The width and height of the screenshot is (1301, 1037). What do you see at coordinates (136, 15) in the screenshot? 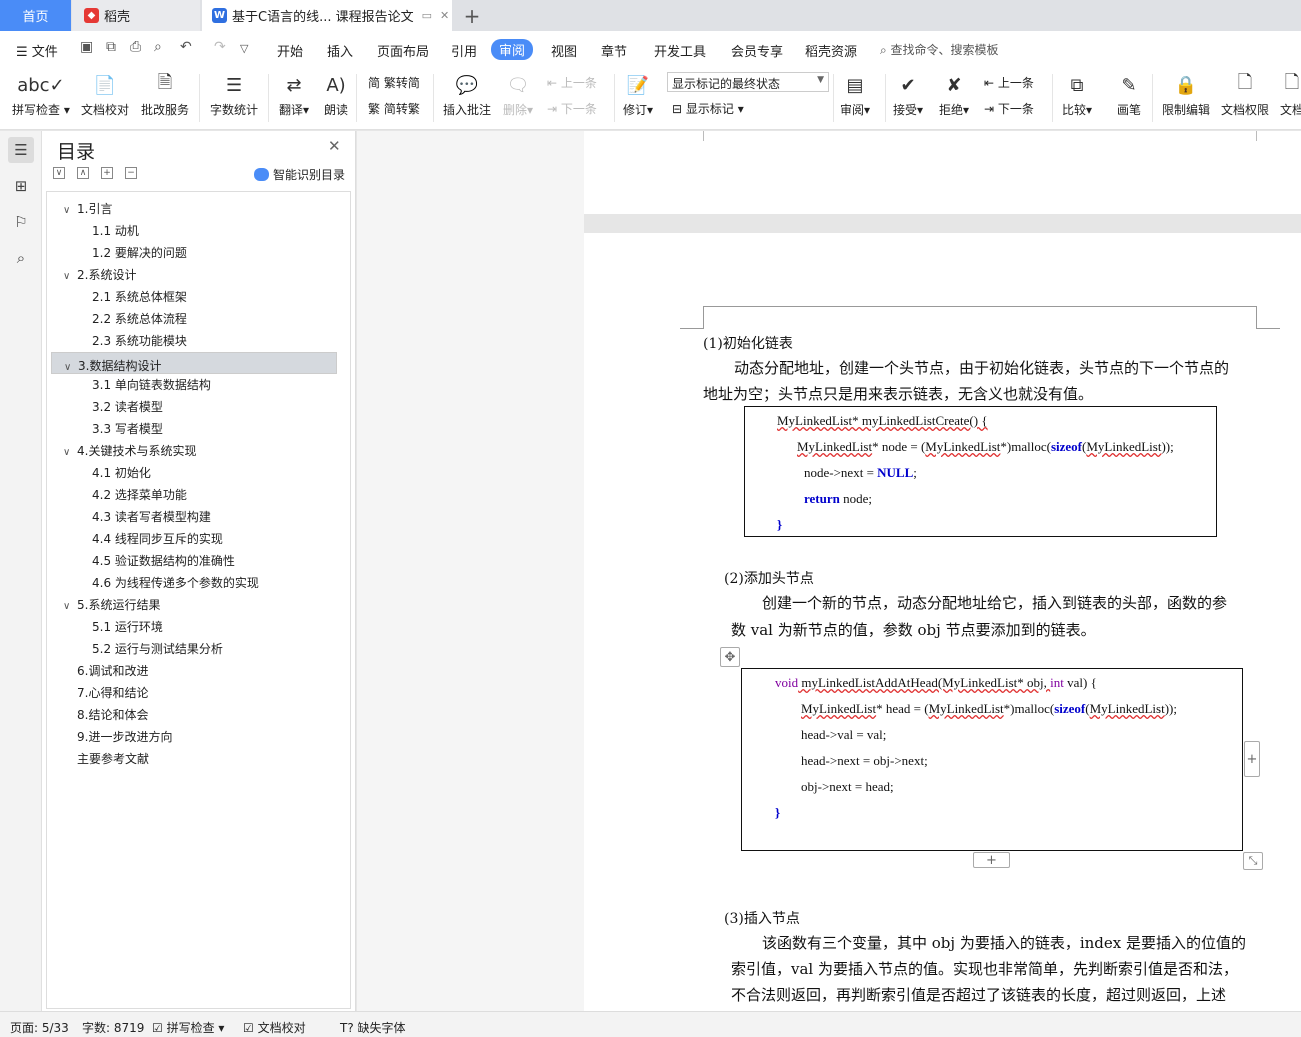
I see `tab-daoke: ◆ 稻壳` at bounding box center [136, 15].